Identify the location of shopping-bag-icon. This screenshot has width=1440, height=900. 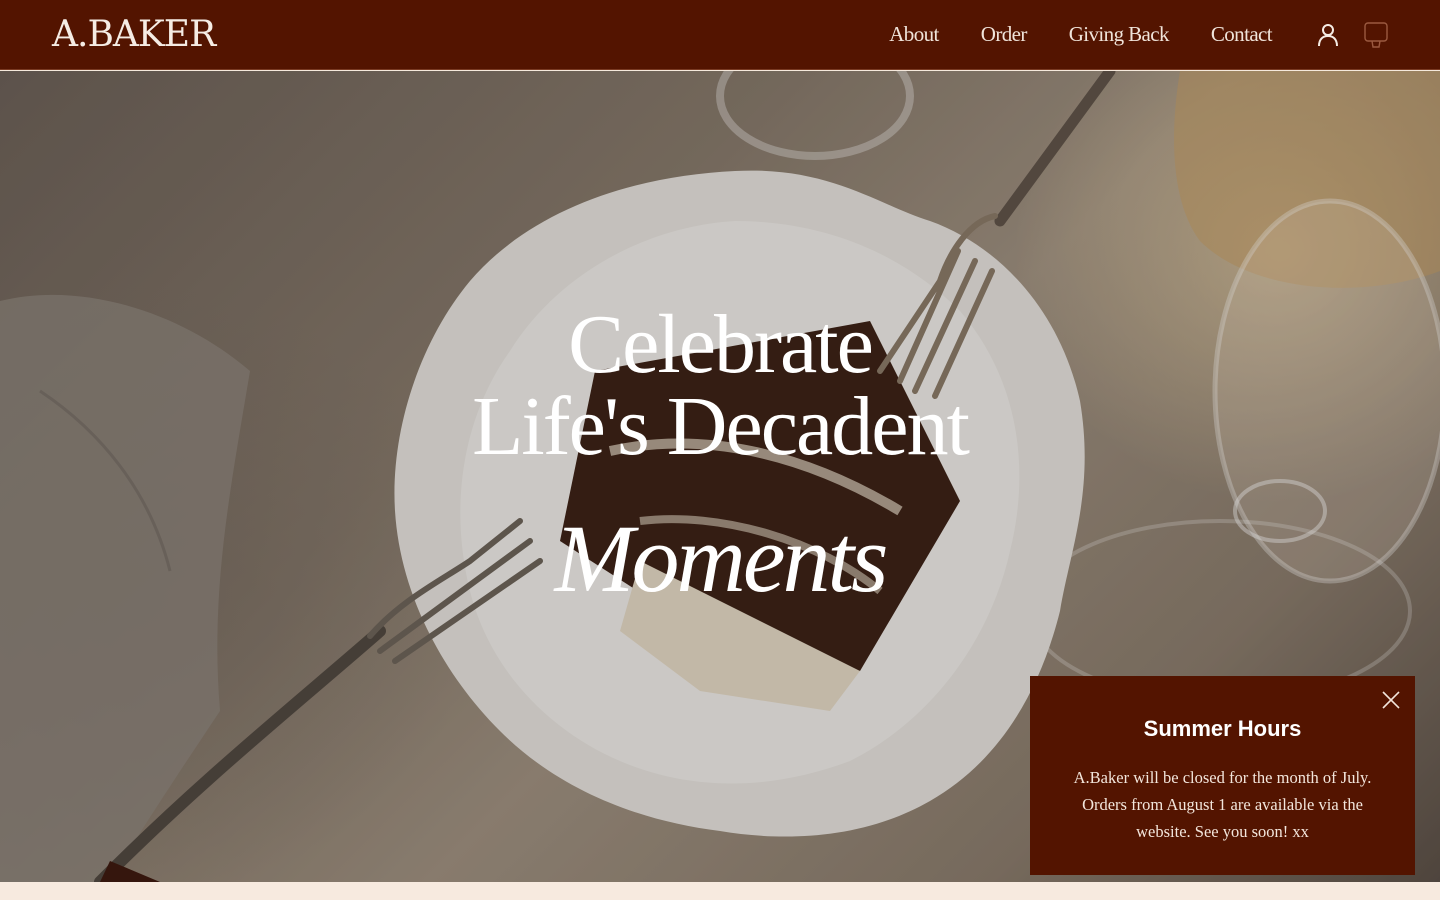
(1376, 35).